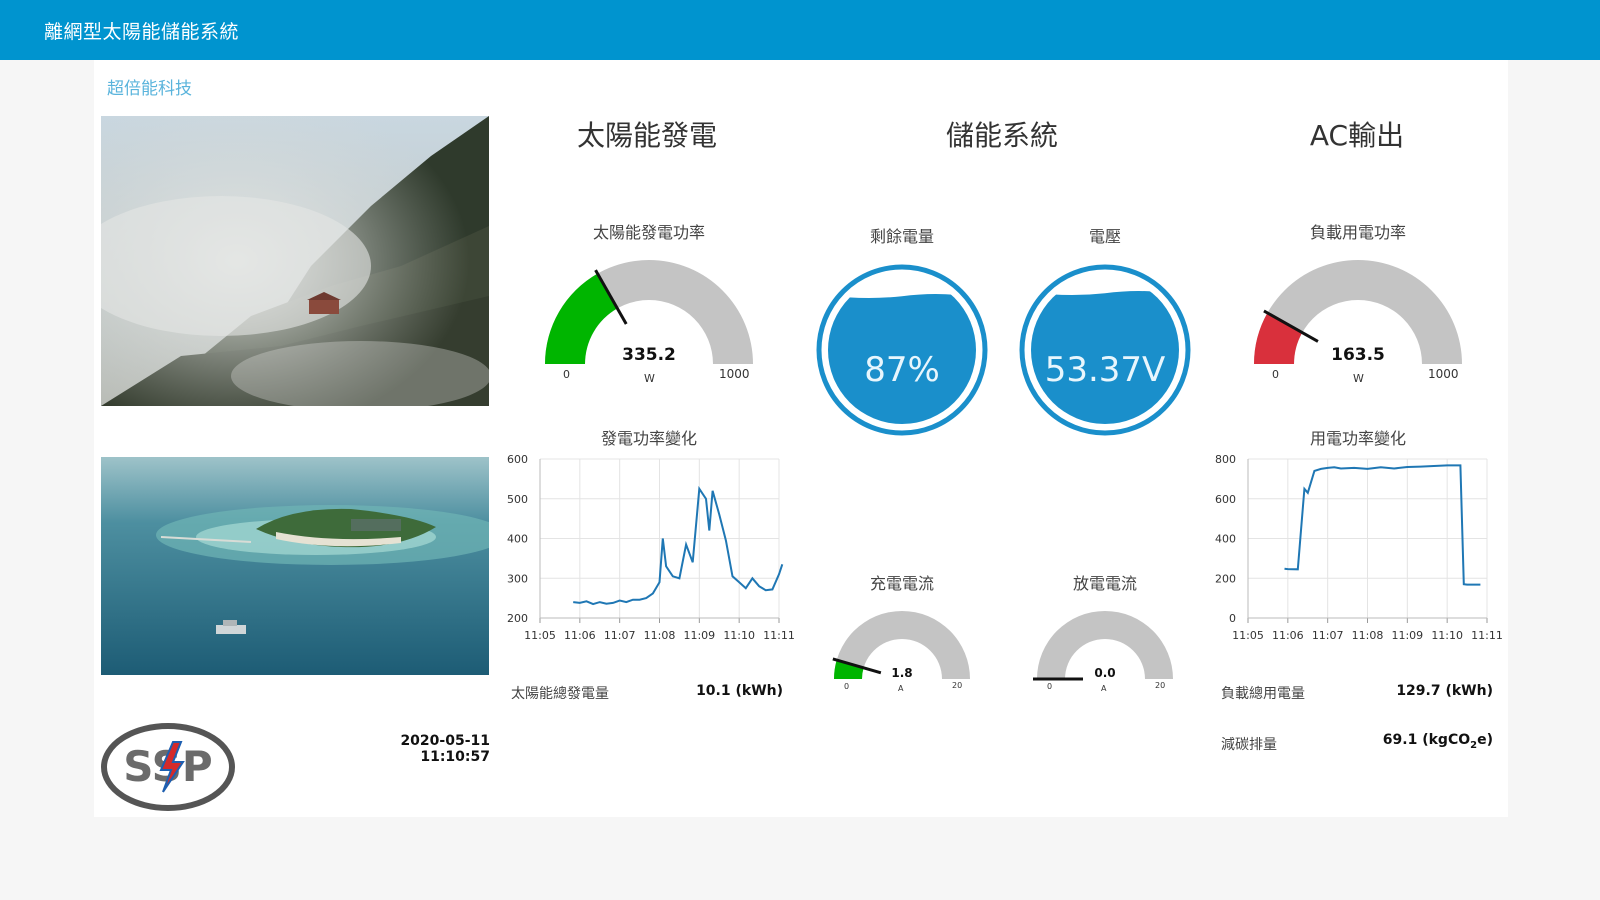 The height and width of the screenshot is (900, 1600). What do you see at coordinates (1225, 459) in the screenshot?
I see `y-tick-label: 800` at bounding box center [1225, 459].